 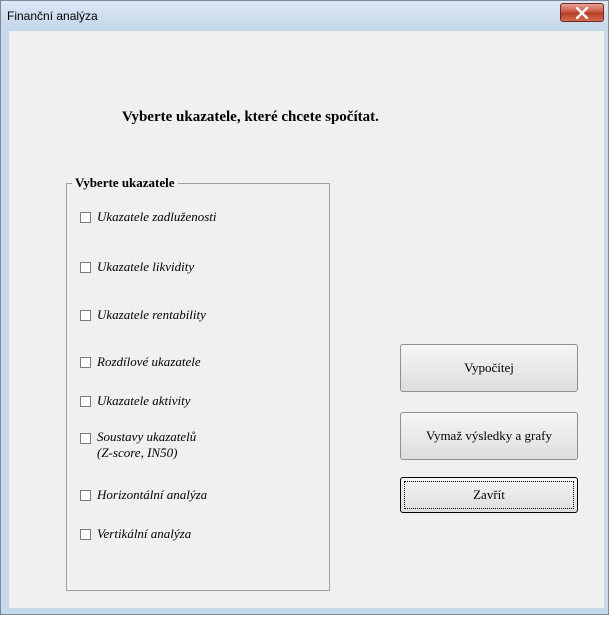 I want to click on checkbox-row-debt: Ukazatele zadluženosti, so click(x=148, y=217).